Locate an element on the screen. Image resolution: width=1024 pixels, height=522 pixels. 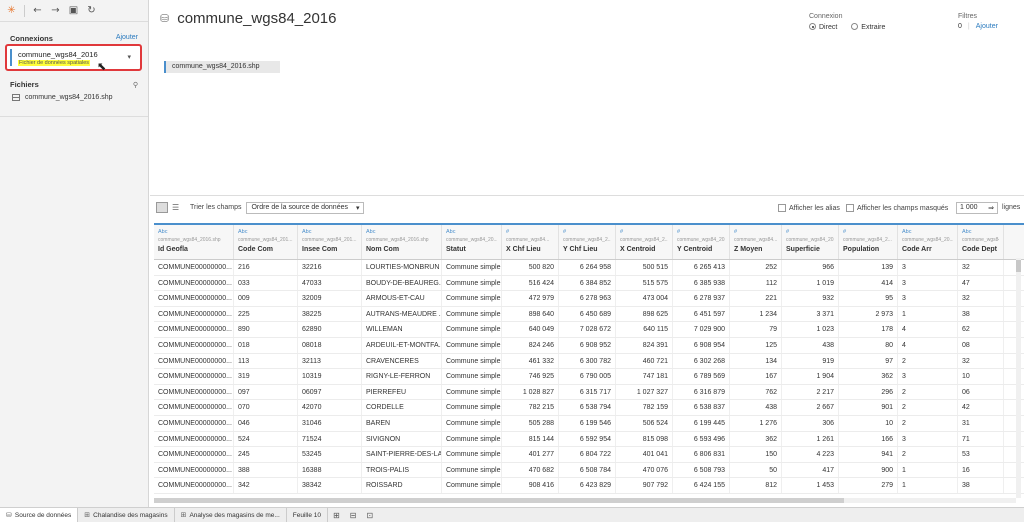
column-header: Abc commune_wgs84_2016.shp Id Geofla is located at coordinates (194, 242).